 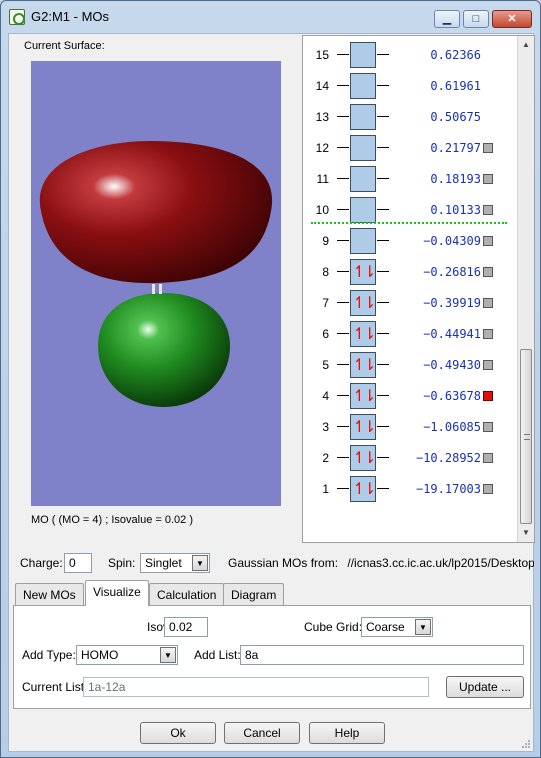 I want to click on spin-select: Singlet ▼, so click(x=175, y=563).